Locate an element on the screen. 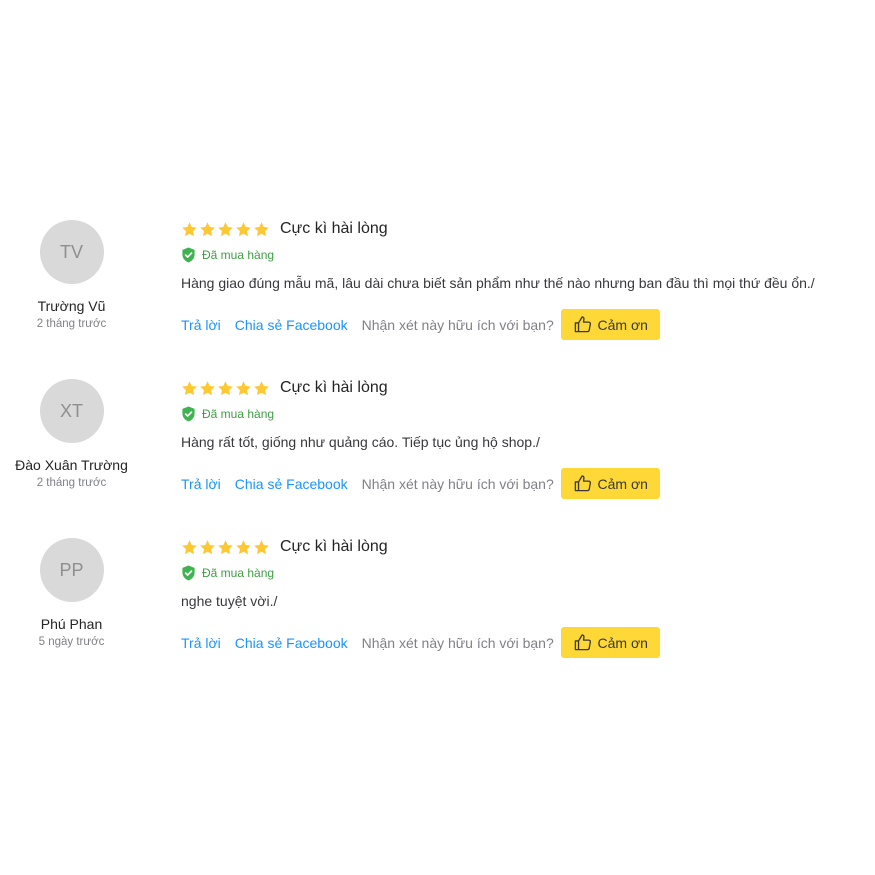  author-name: Đào Xuân Trường is located at coordinates (71, 465).